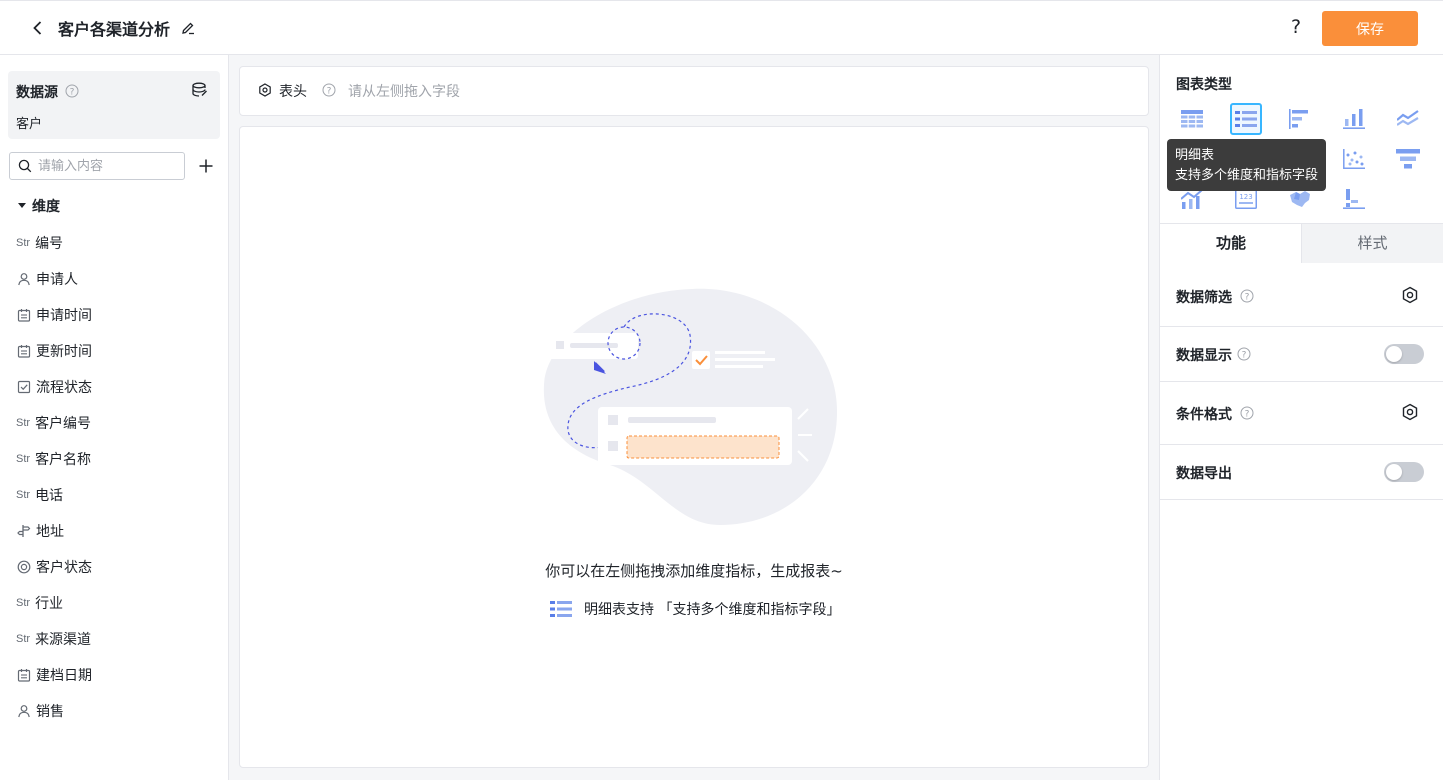  I want to click on dimension-field-item: Str 行业, so click(114, 603).